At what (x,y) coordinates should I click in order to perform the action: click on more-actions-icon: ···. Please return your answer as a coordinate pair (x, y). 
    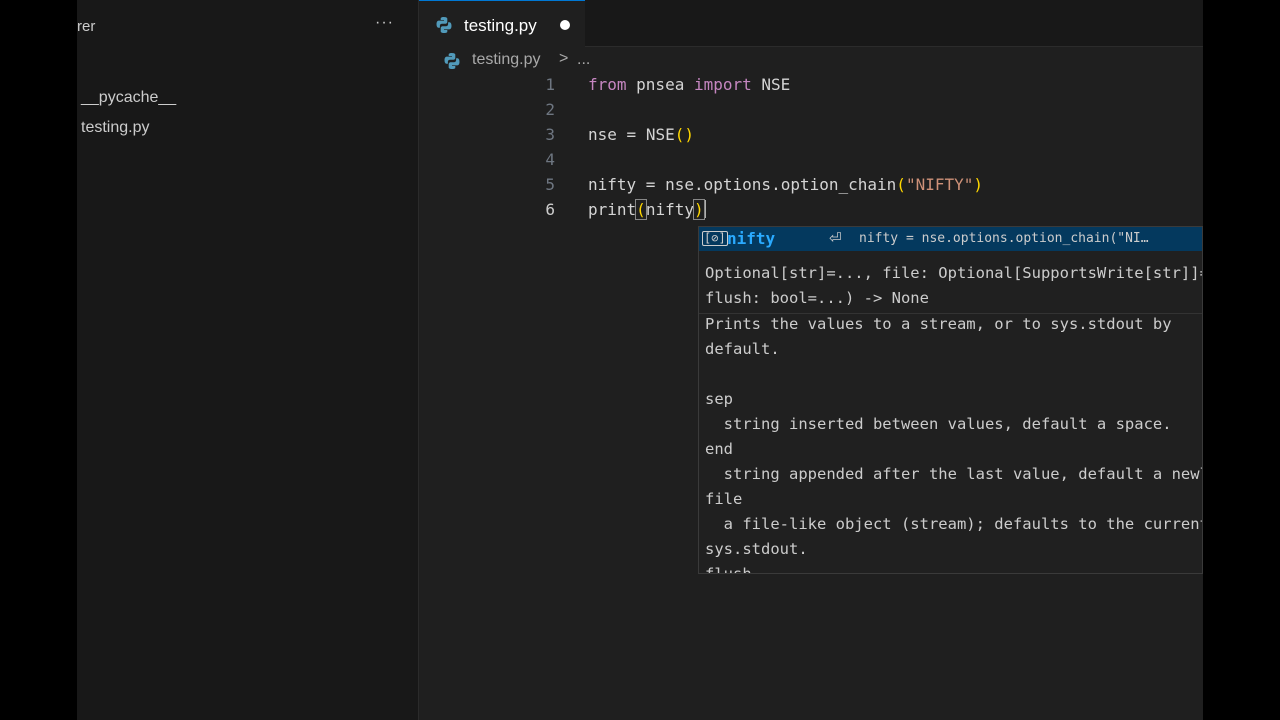
    Looking at the image, I should click on (384, 23).